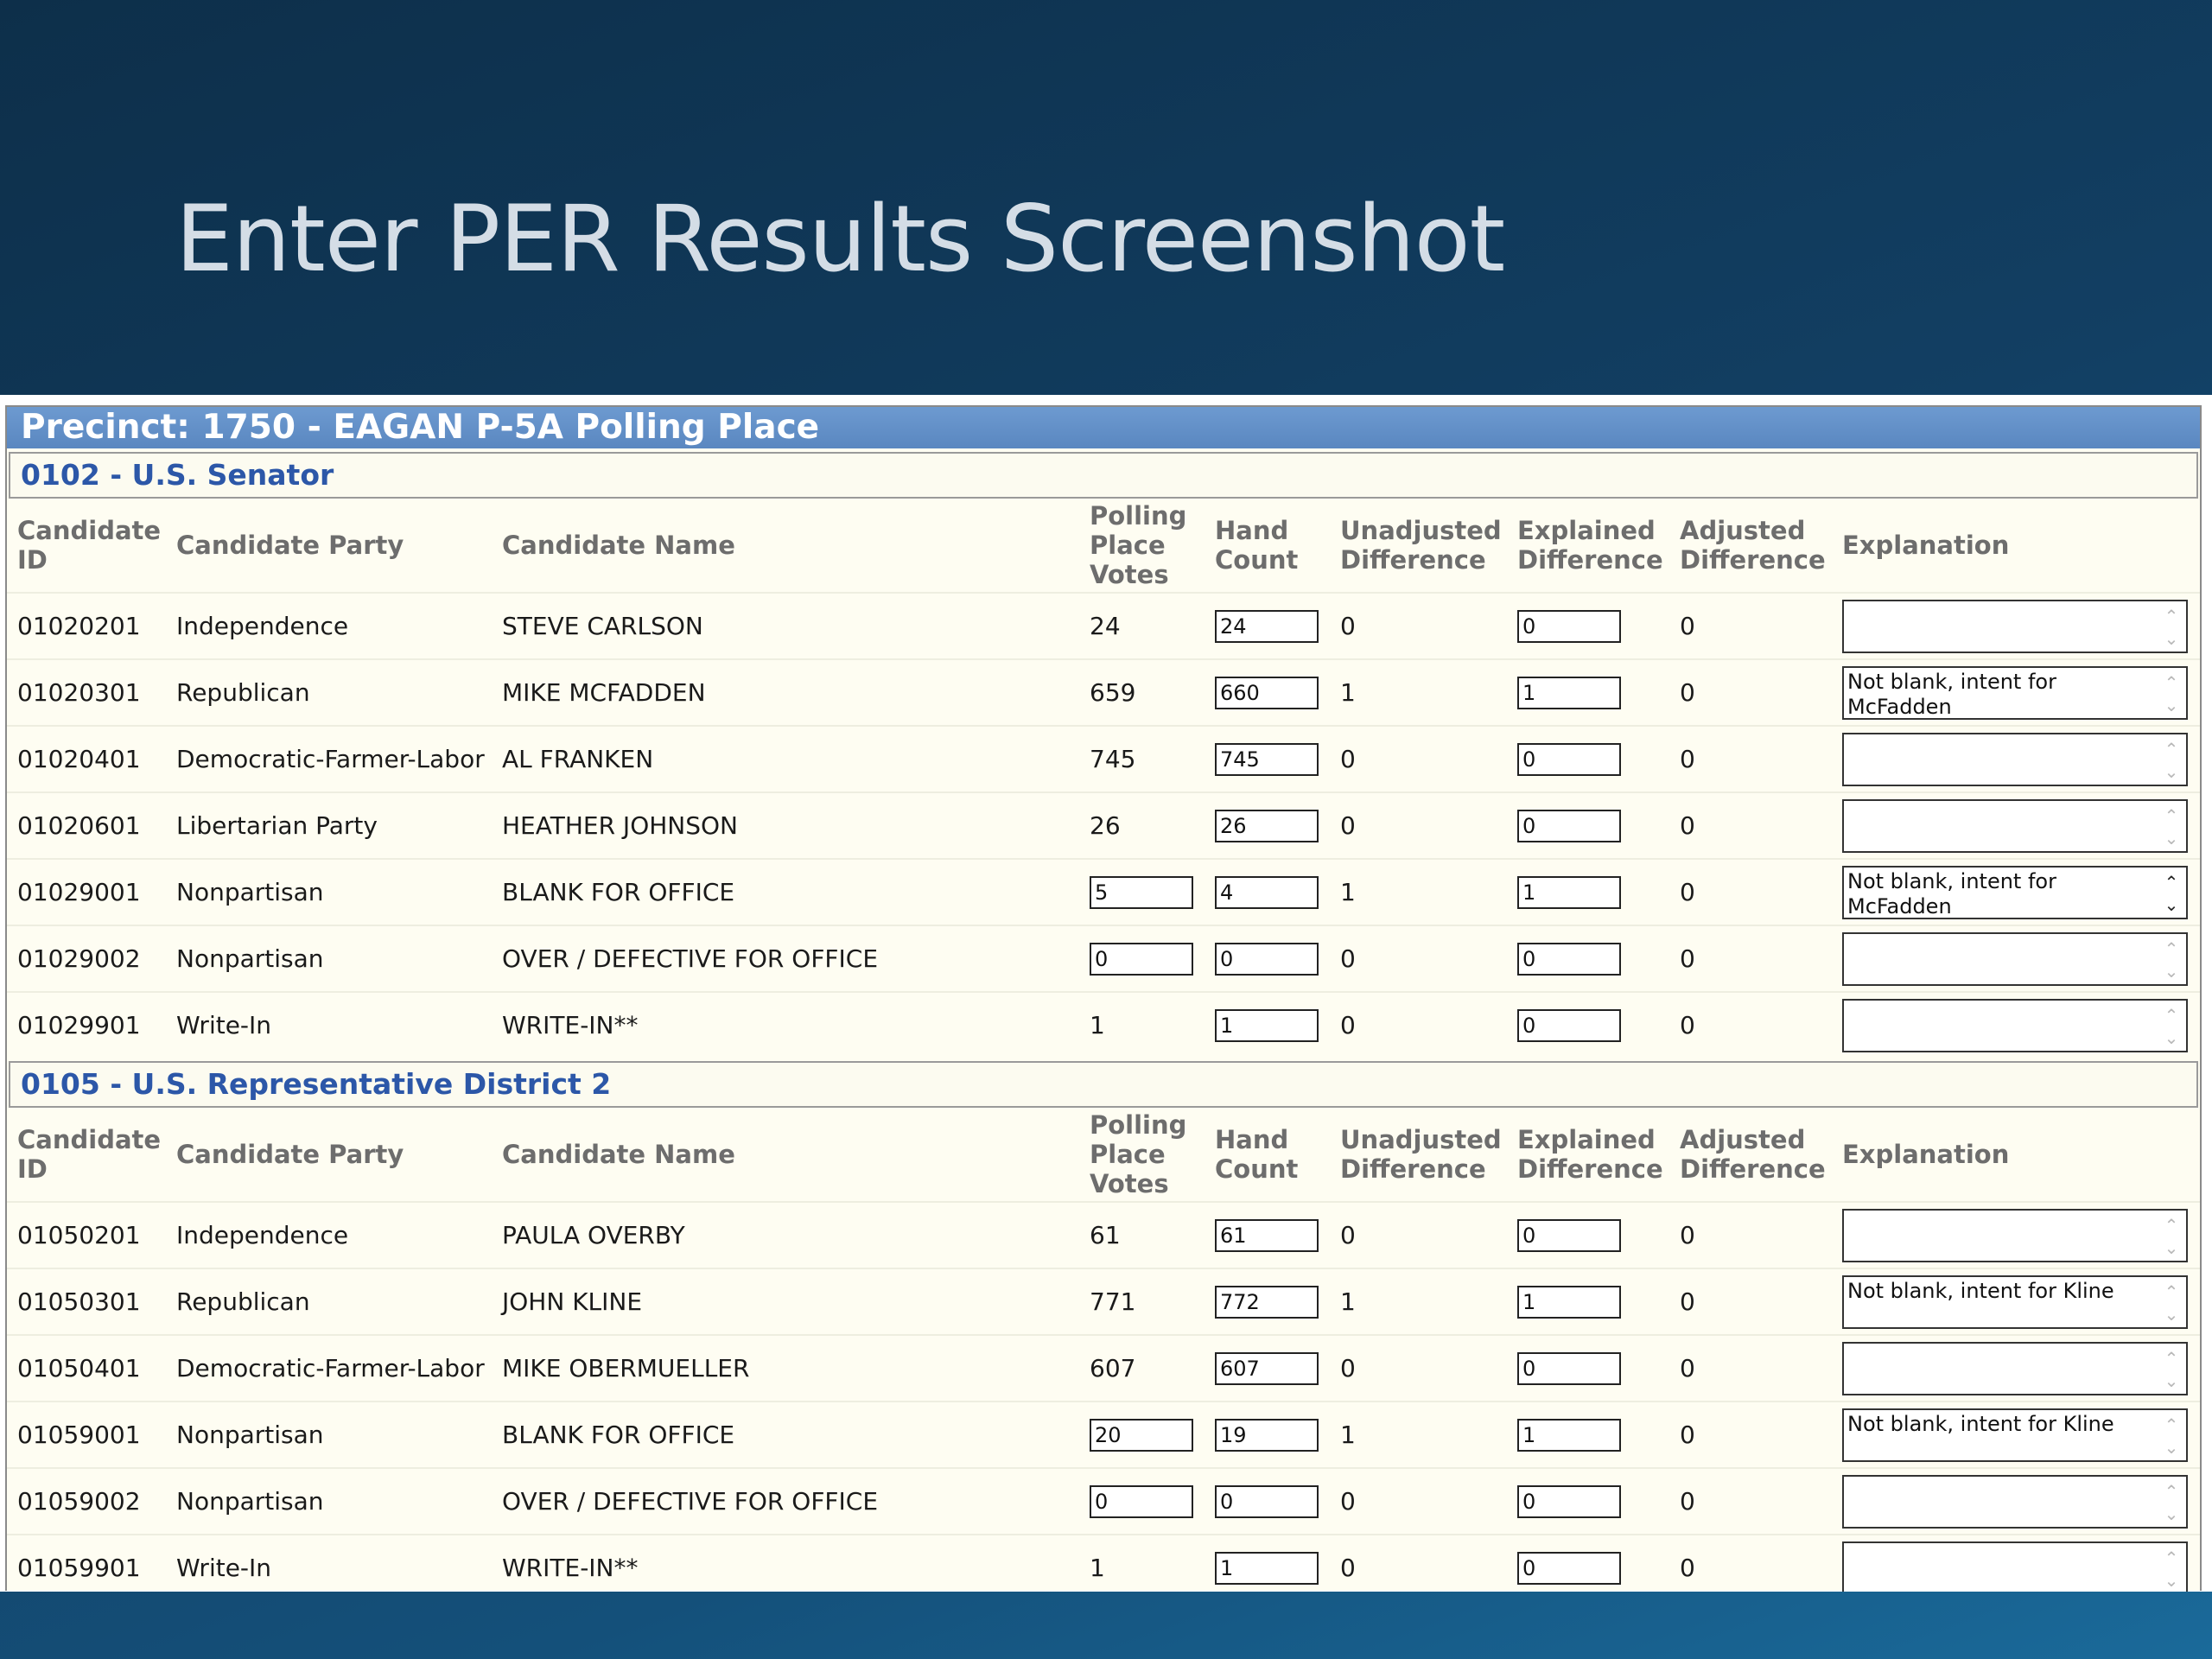 The image size is (2212, 1659). I want to click on table-cell: 01050401, so click(86, 1368).